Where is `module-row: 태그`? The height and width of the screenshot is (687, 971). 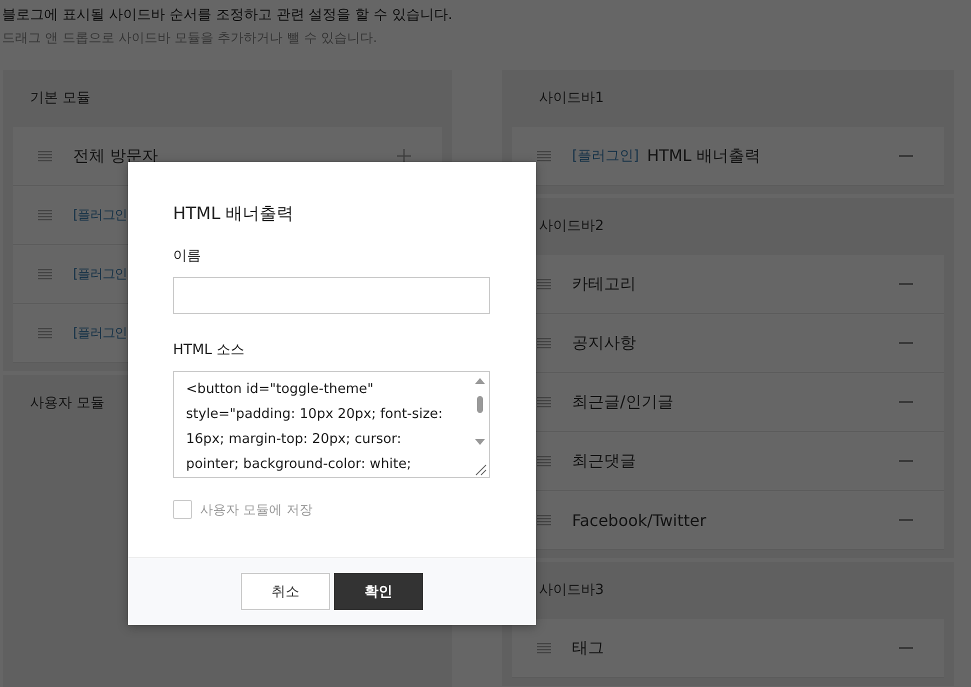
module-row: 태그 is located at coordinates (728, 648).